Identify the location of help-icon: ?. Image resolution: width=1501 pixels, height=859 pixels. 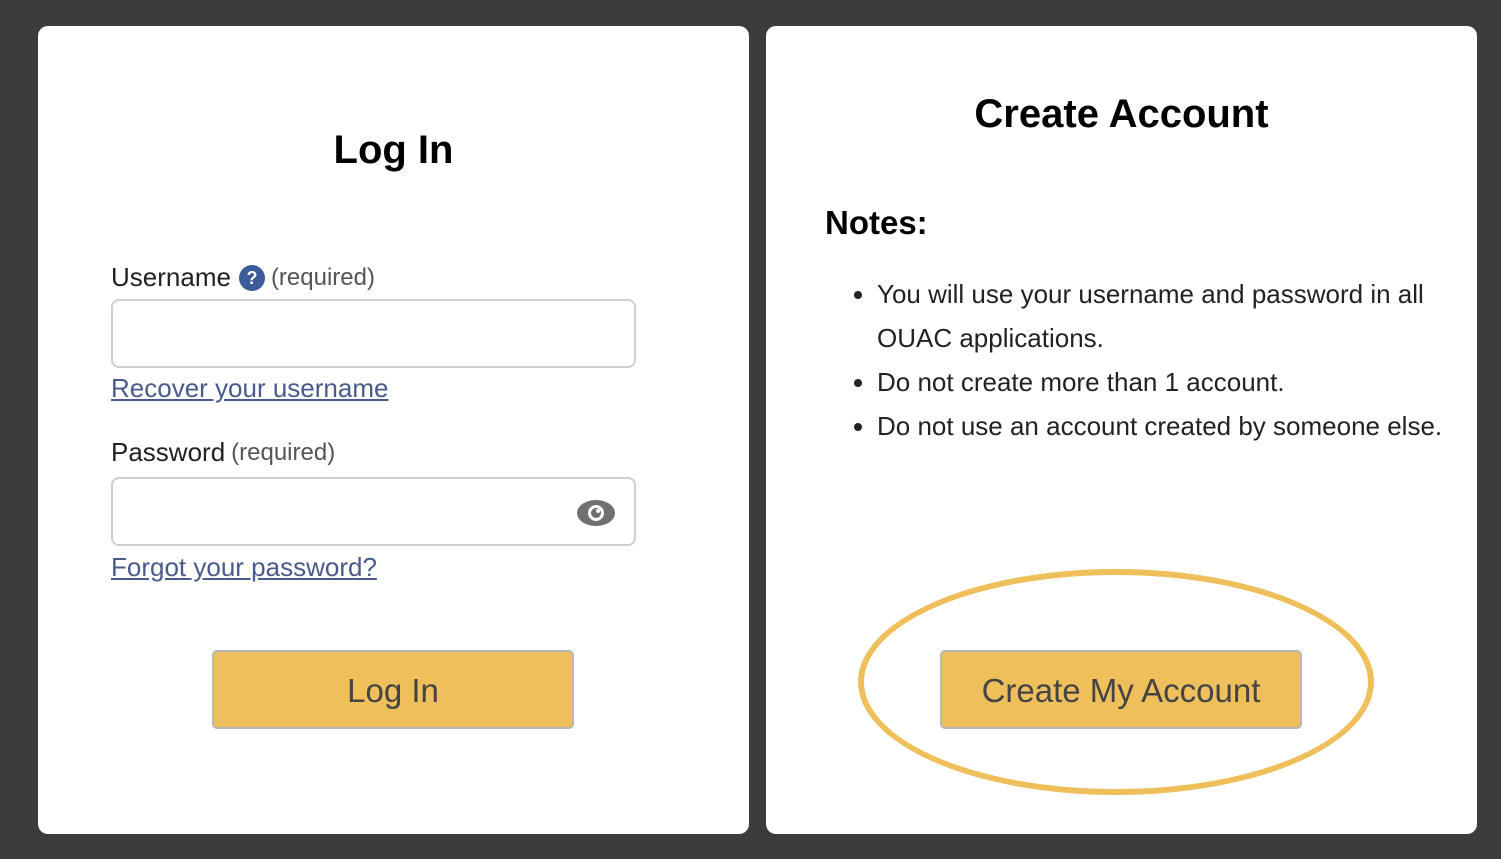
(251, 277).